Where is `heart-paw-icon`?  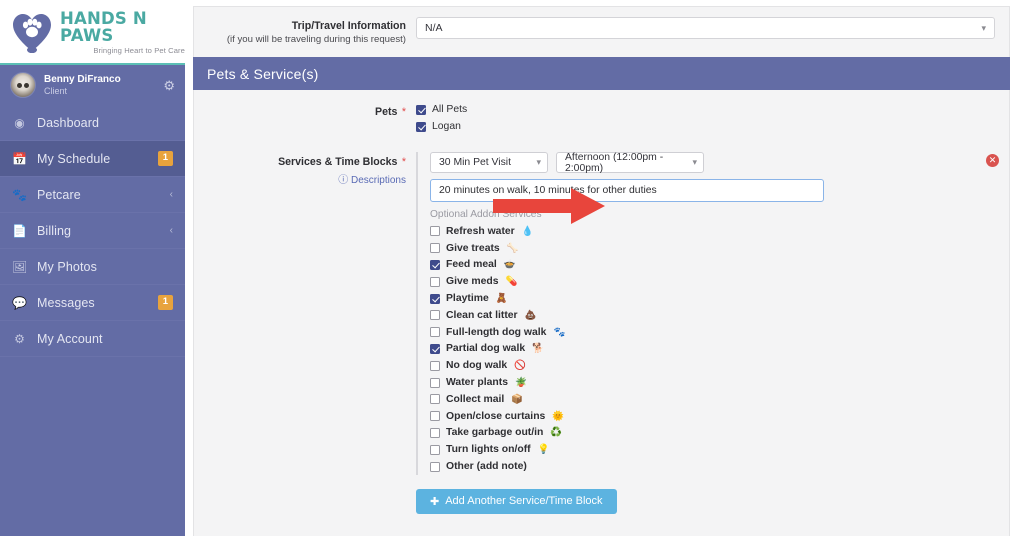
heart-paw-icon is located at coordinates (32, 32).